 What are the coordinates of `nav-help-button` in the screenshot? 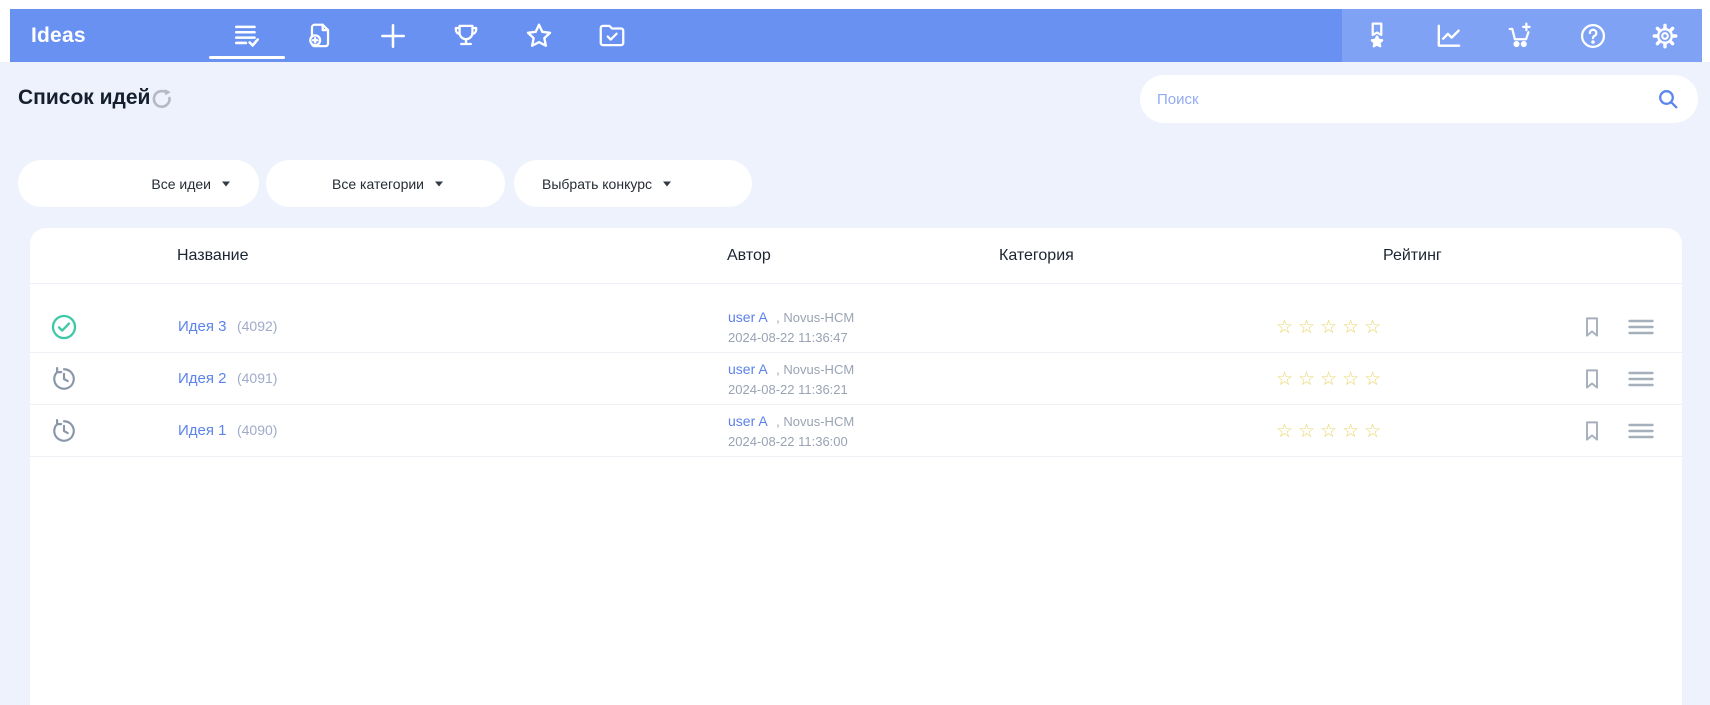 It's located at (1593, 35).